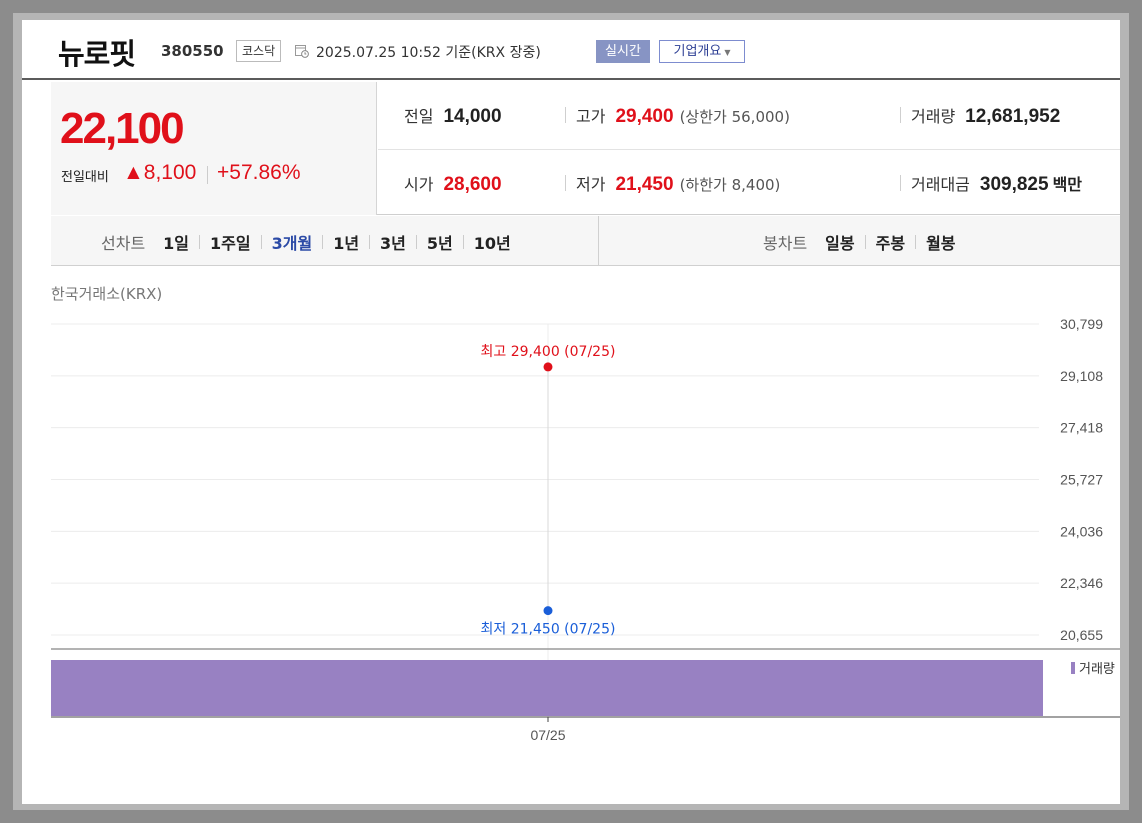 This screenshot has height=823, width=1142. What do you see at coordinates (547, 688) in the screenshot?
I see `volume-bar` at bounding box center [547, 688].